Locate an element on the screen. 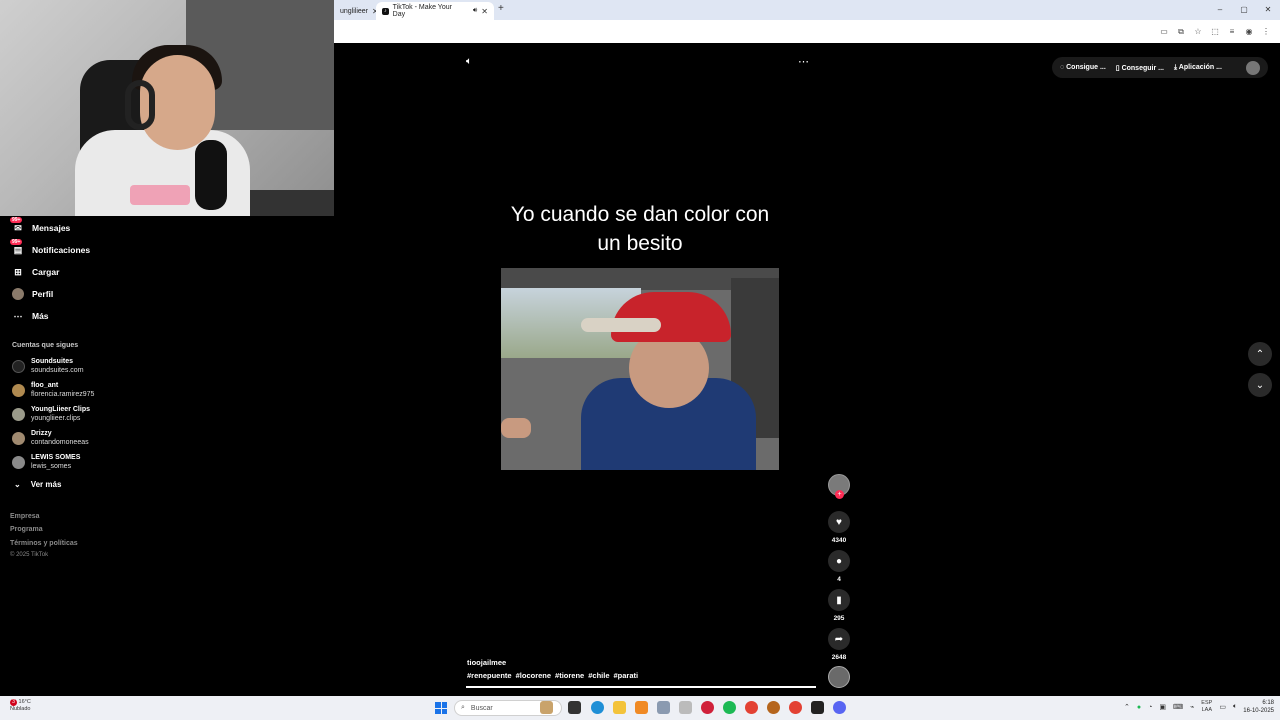  bookmark-icon: ▮ is located at coordinates (839, 600).